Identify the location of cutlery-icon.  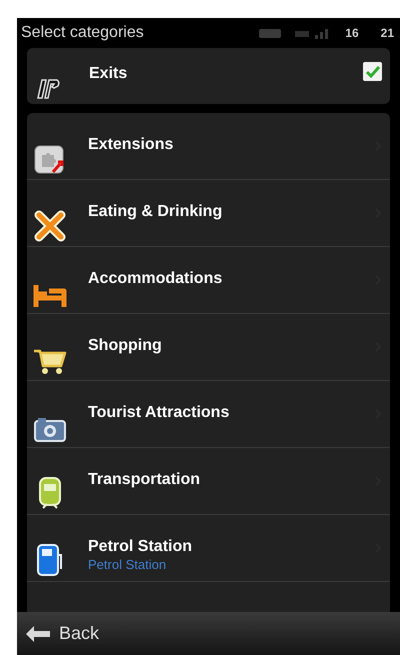
(50, 226).